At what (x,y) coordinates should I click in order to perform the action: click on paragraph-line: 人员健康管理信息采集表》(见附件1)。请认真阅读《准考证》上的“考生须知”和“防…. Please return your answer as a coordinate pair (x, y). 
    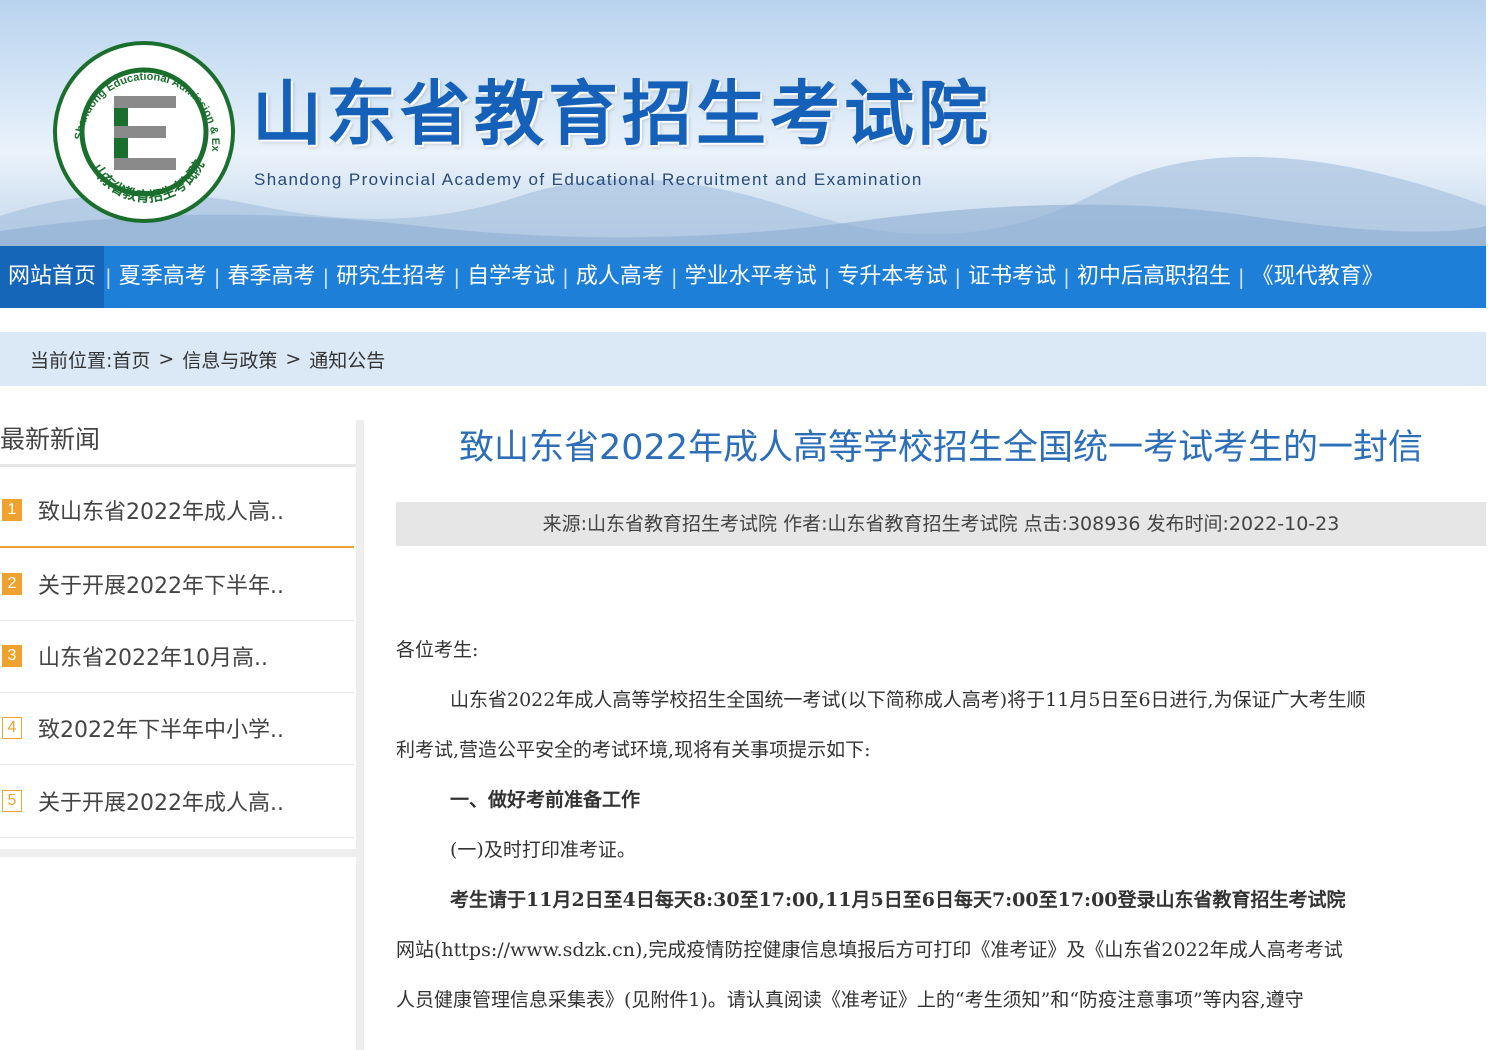
    Looking at the image, I should click on (850, 1000).